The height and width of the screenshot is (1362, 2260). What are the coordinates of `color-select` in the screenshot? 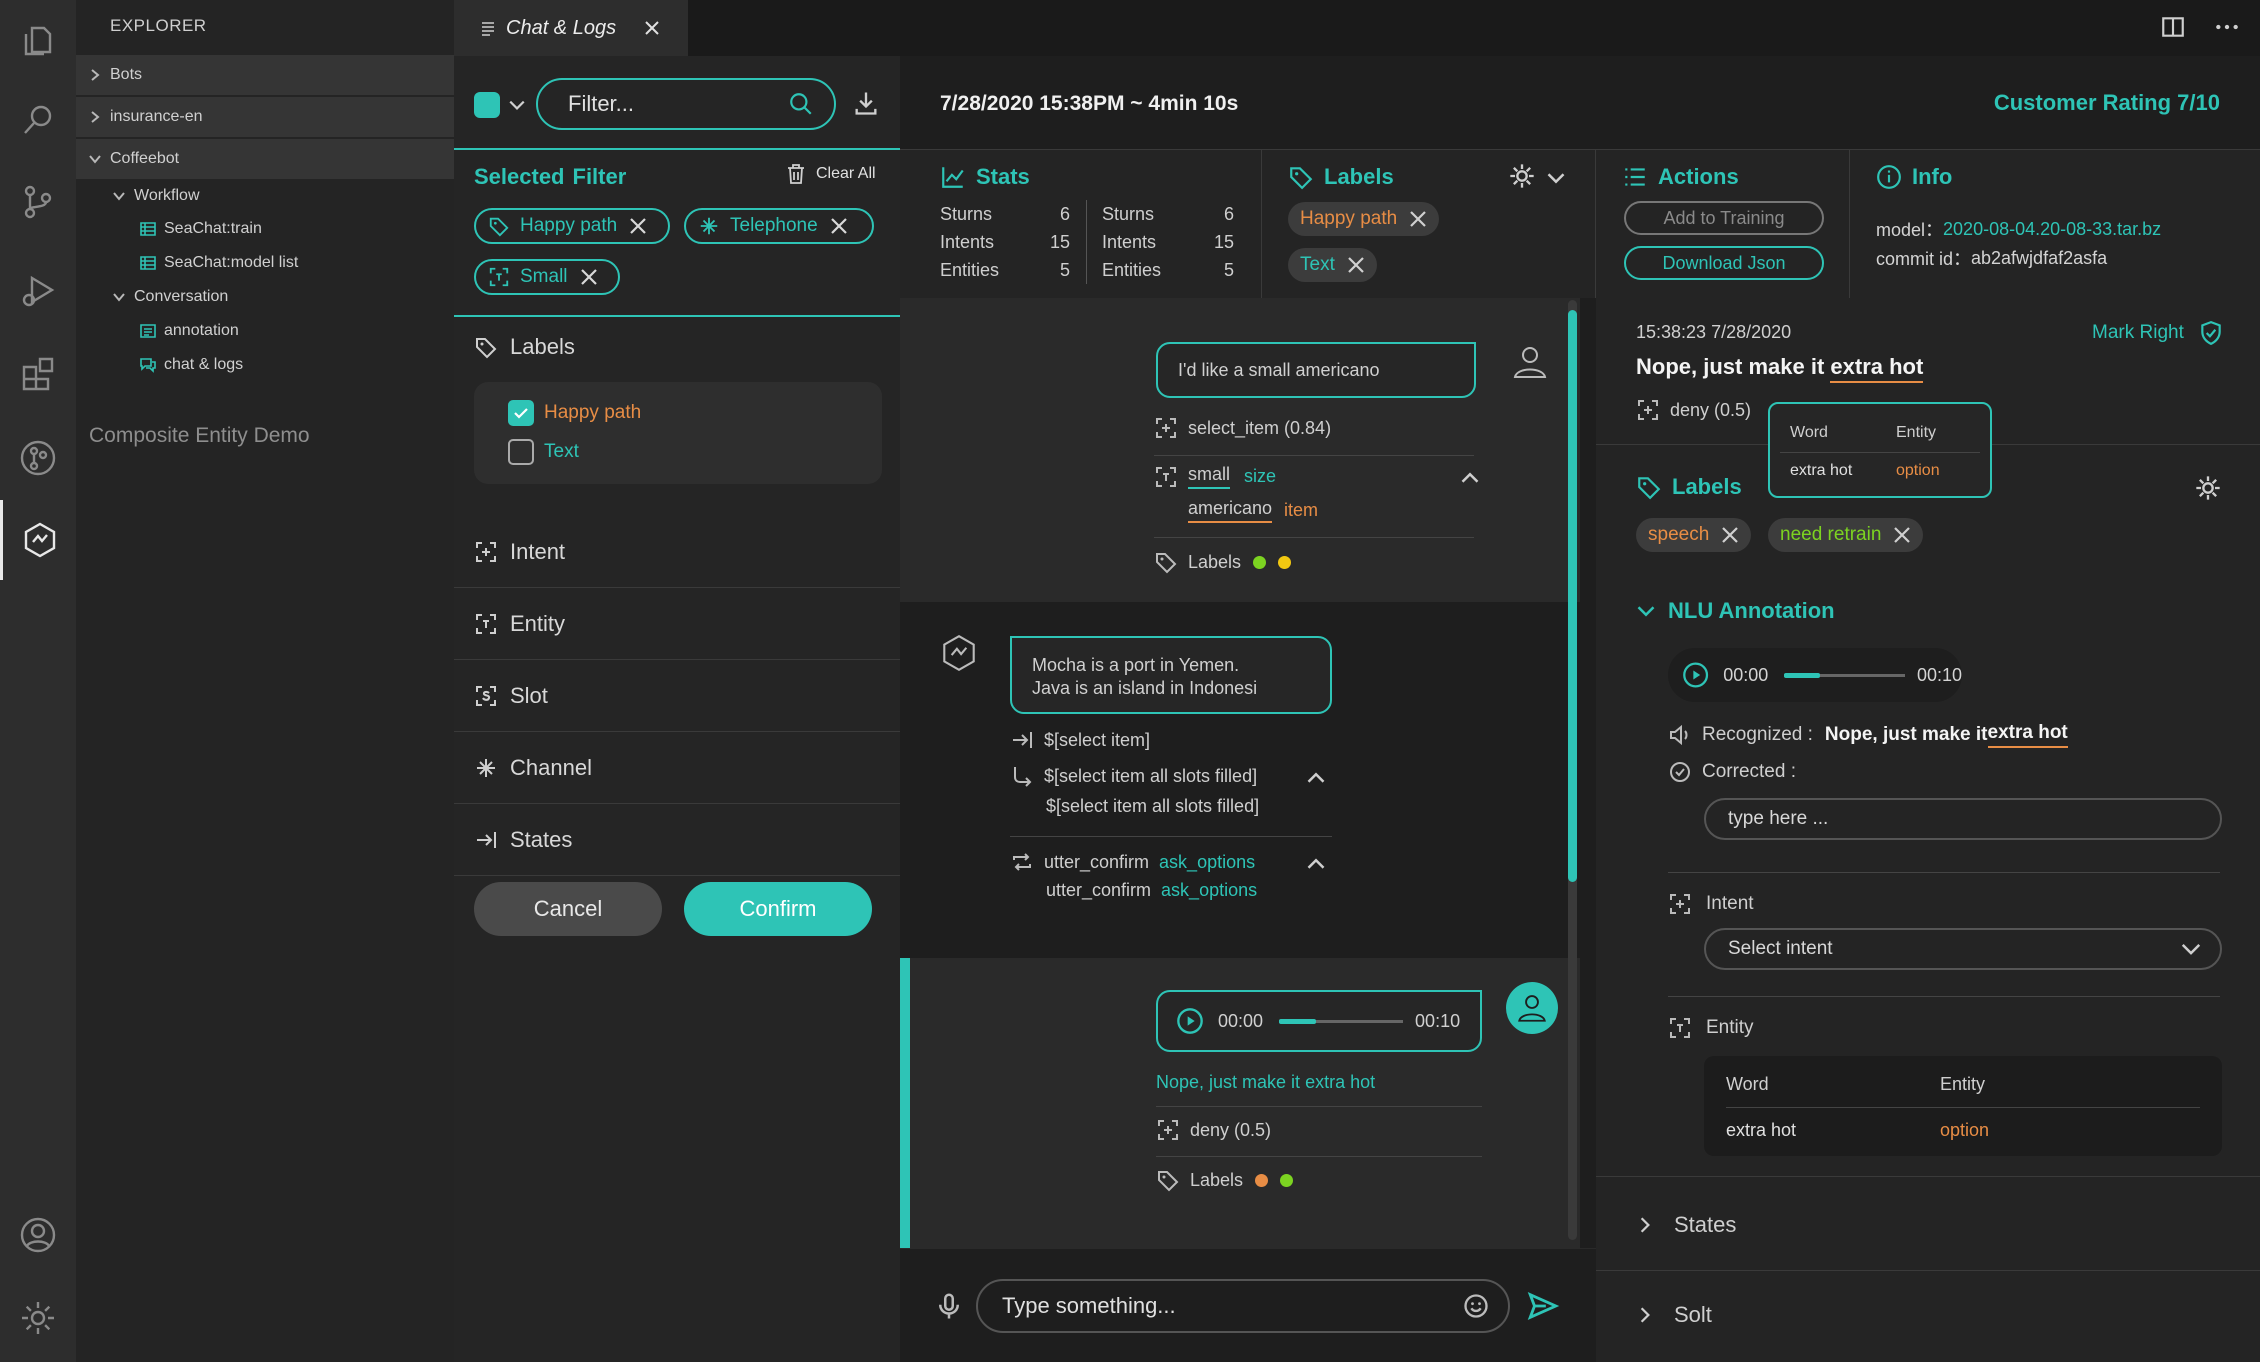 It's located at (500, 105).